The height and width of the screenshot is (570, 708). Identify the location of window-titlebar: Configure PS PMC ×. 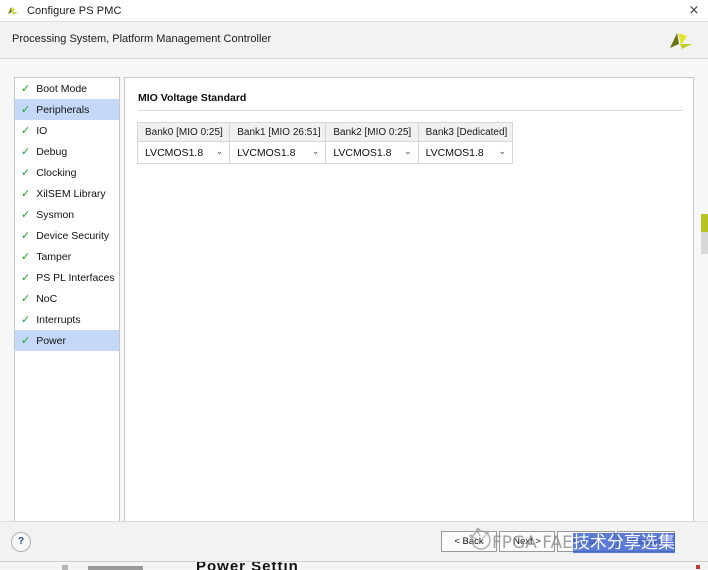
(354, 11).